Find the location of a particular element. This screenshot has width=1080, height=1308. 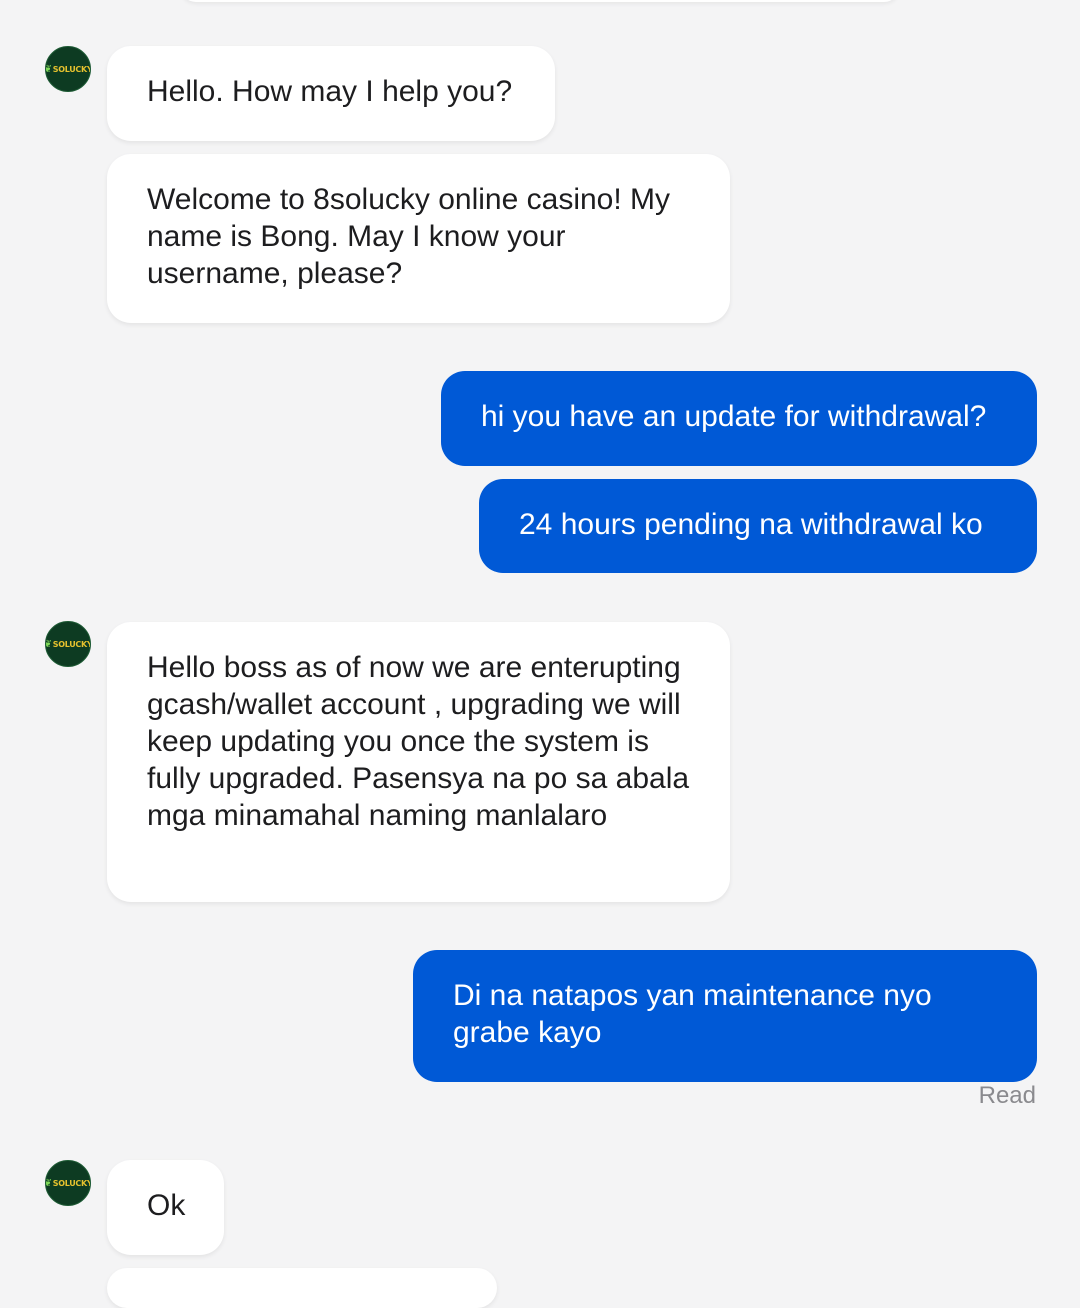

message-text: hi you have an update for withdrawal? is located at coordinates (734, 416).